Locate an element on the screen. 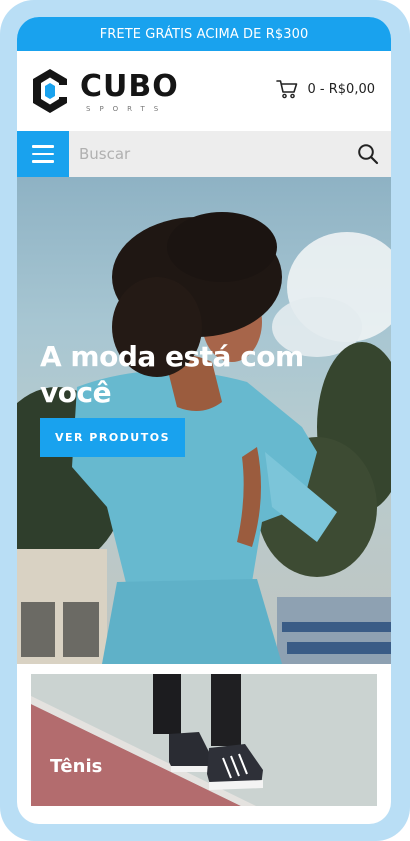 The width and height of the screenshot is (410, 841). menu-button is located at coordinates (43, 154).